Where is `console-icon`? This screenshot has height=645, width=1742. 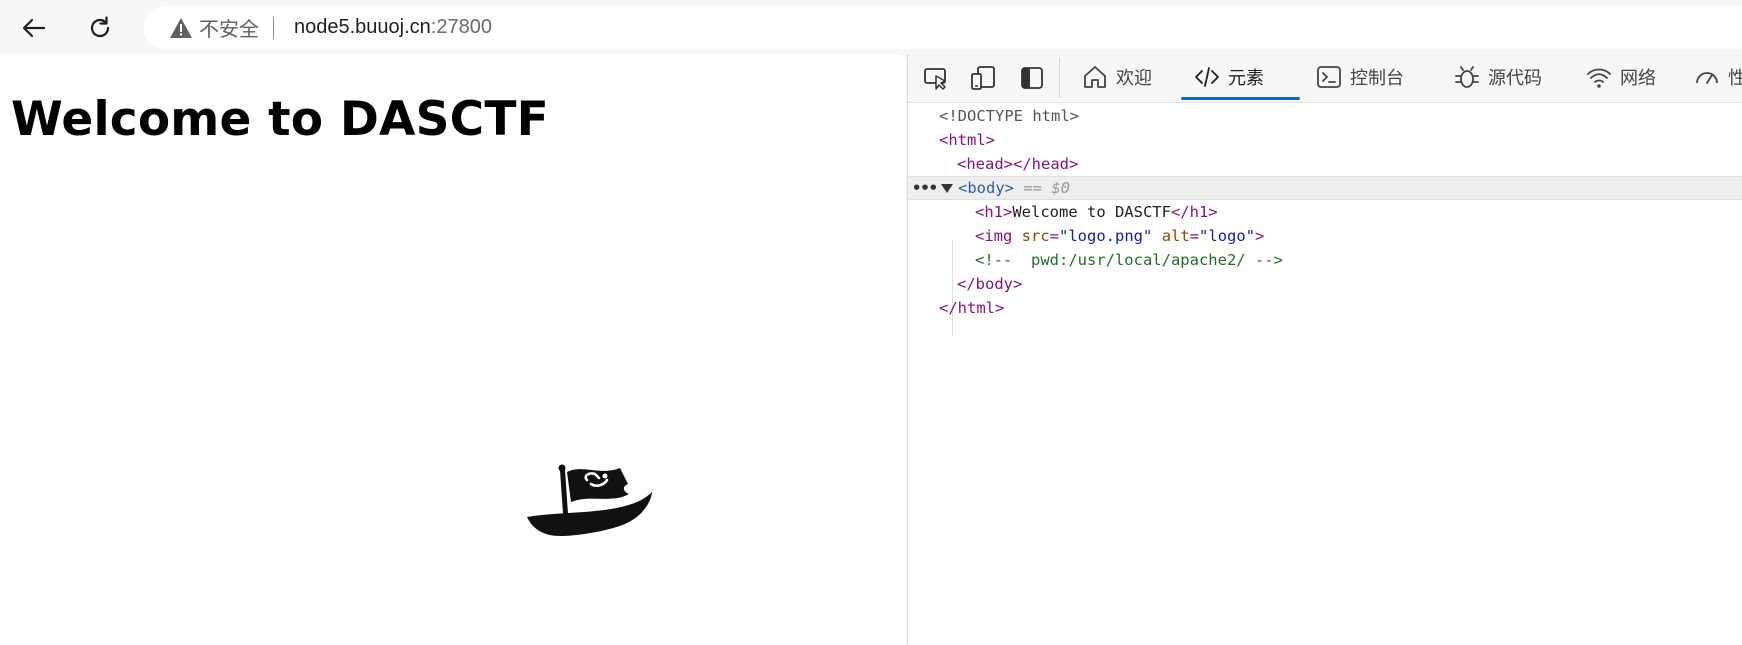 console-icon is located at coordinates (1329, 77).